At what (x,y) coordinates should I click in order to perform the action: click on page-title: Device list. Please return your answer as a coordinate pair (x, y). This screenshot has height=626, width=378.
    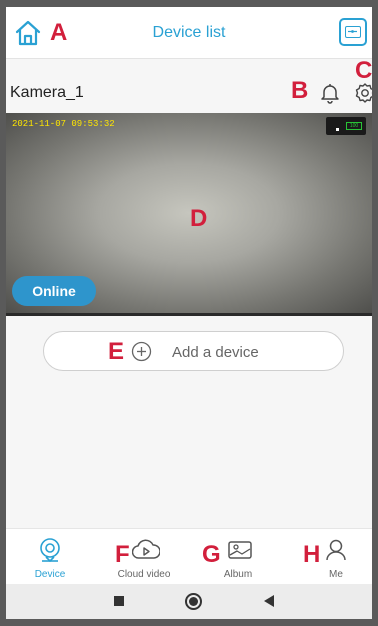
    Looking at the image, I should click on (189, 32).